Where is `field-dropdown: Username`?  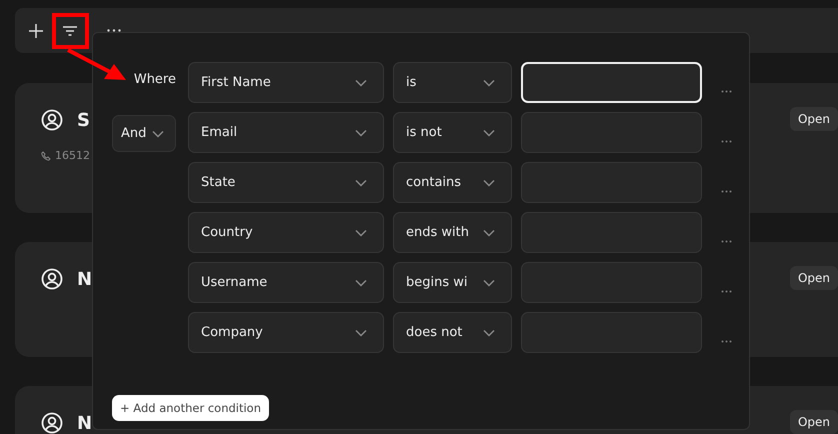 field-dropdown: Username is located at coordinates (286, 282).